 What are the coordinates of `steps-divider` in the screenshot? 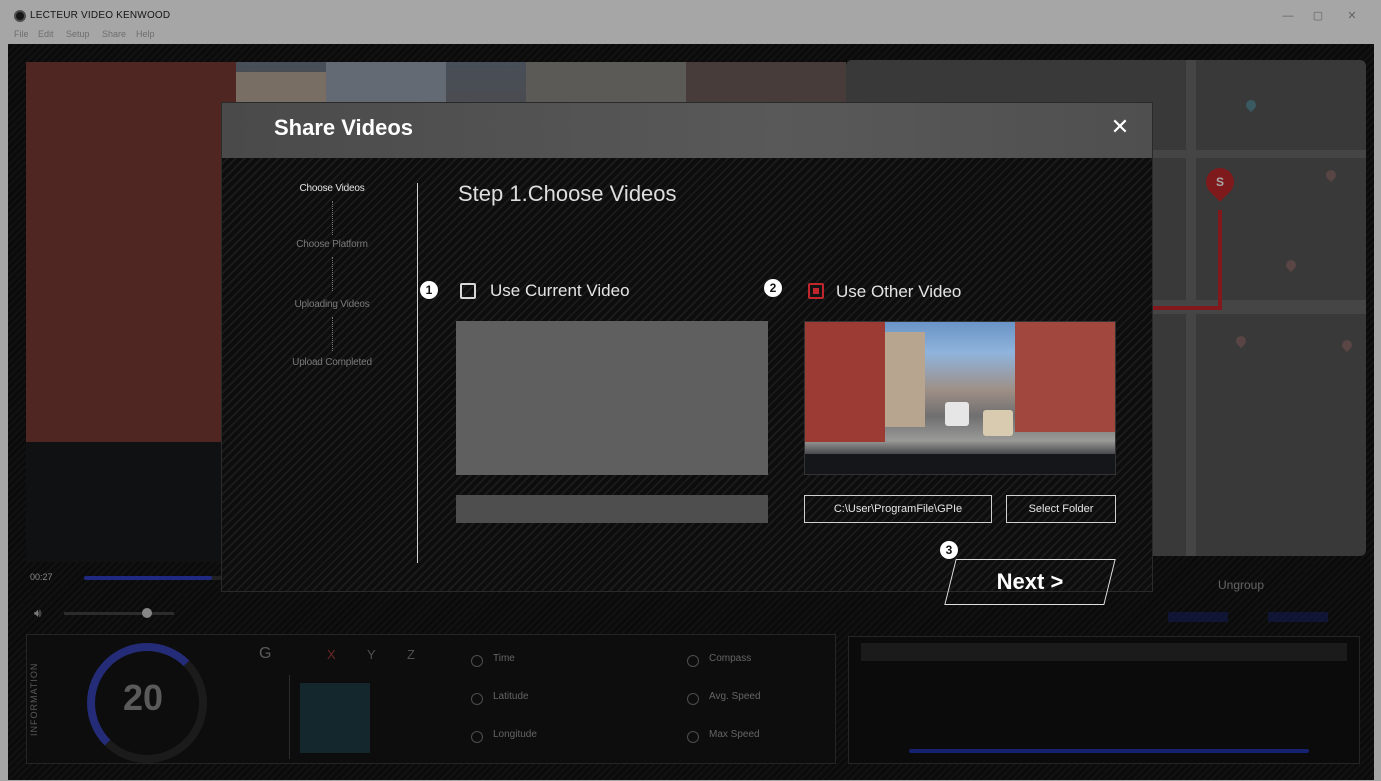 It's located at (417, 373).